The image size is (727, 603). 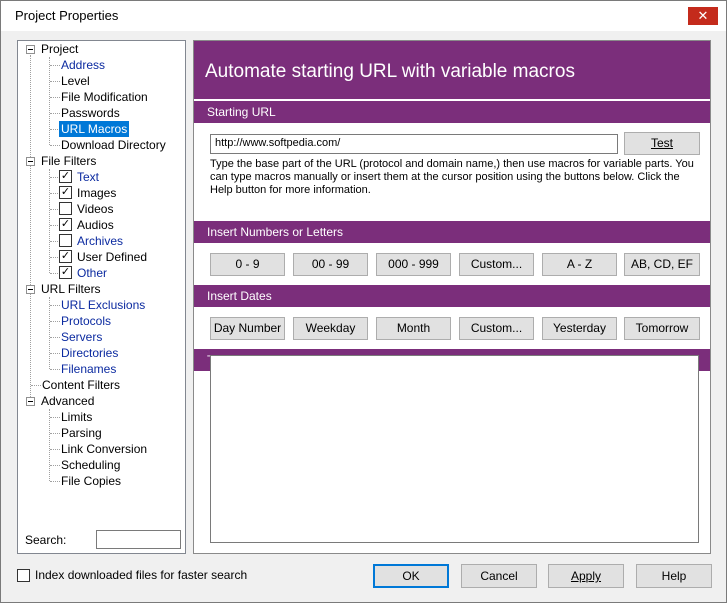 I want to click on tree-item-servers: Servers, so click(x=81, y=337).